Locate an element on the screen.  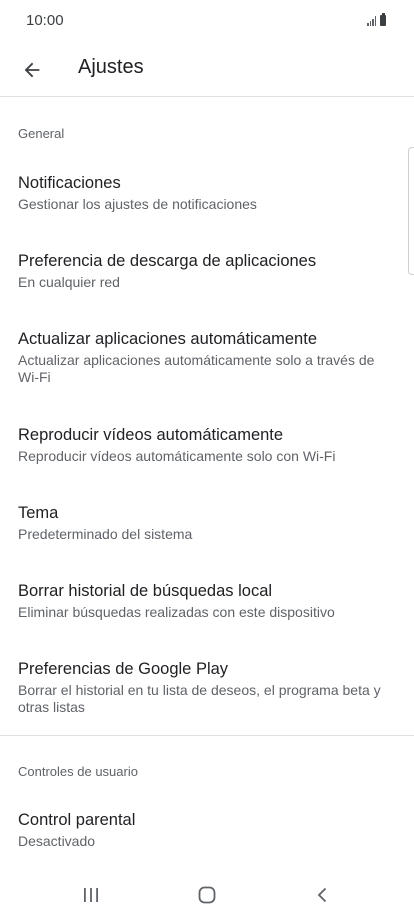
setting-subtitle: Predeterminado del sistema is located at coordinates (105, 534).